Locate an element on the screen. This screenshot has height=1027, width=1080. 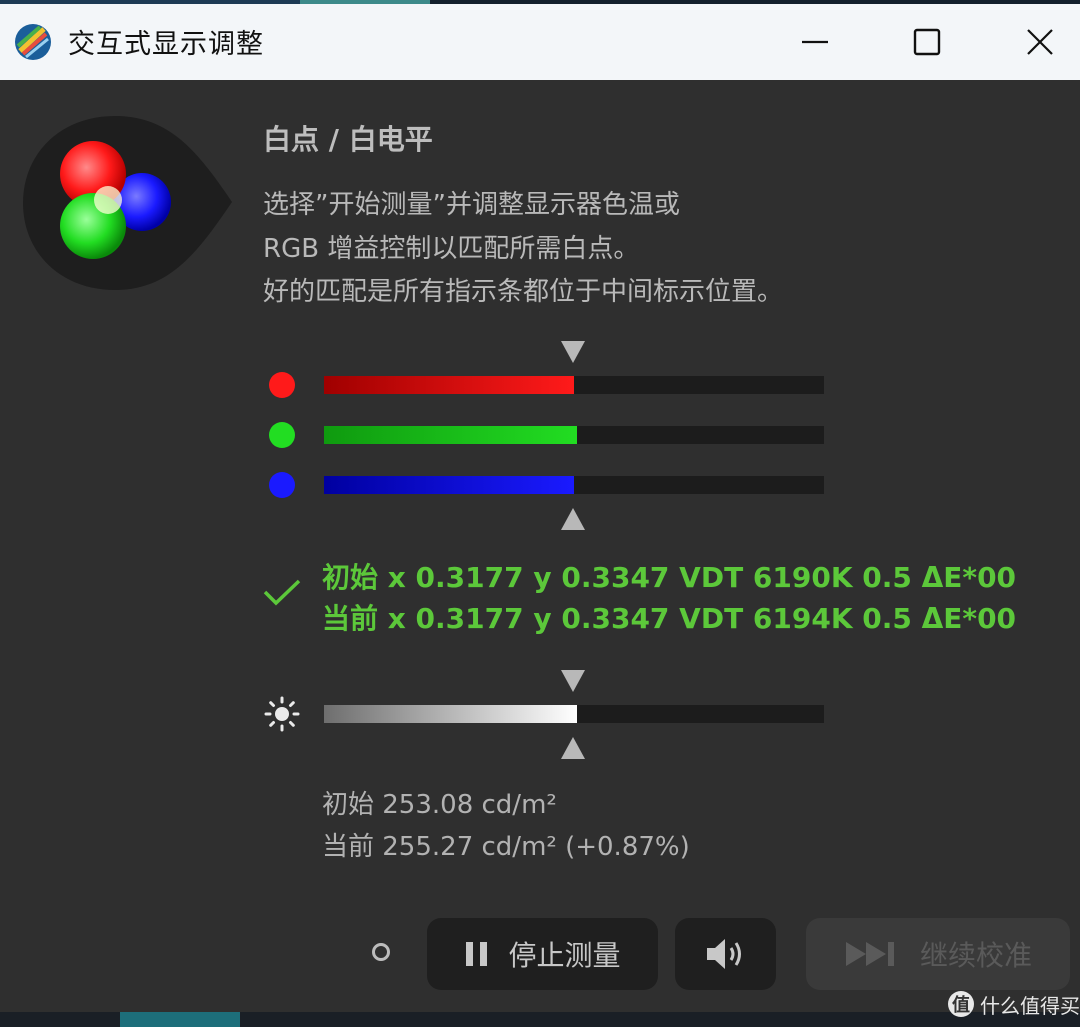
maximize-button is located at coordinates (927, 42).